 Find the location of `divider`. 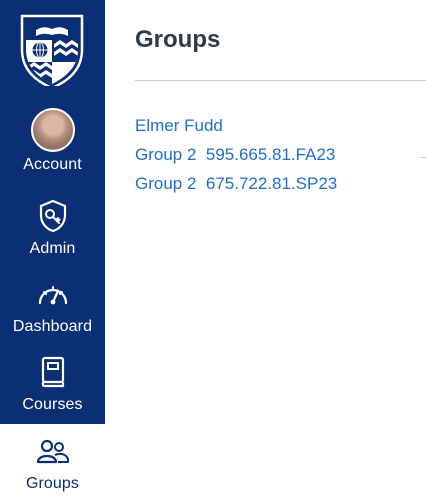

divider is located at coordinates (280, 80).